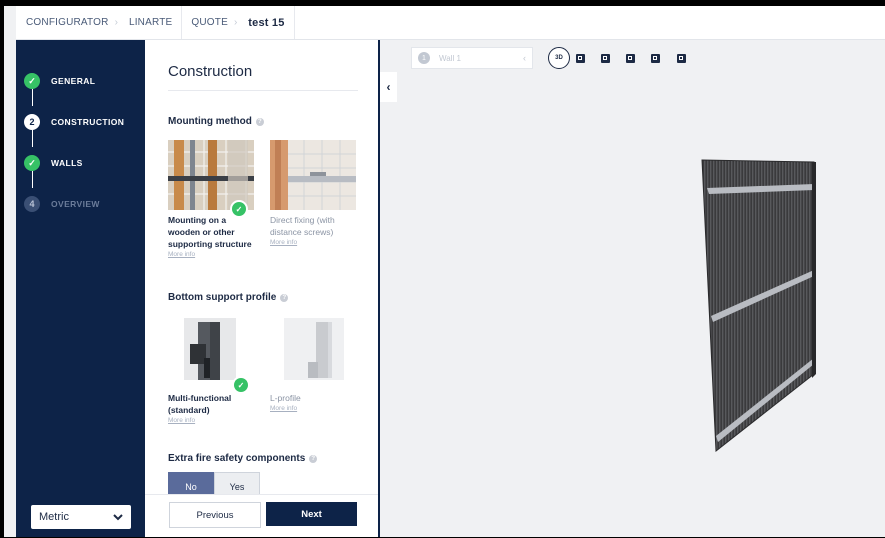  I want to click on mounting-method-title: Mounting method ?, so click(216, 121).